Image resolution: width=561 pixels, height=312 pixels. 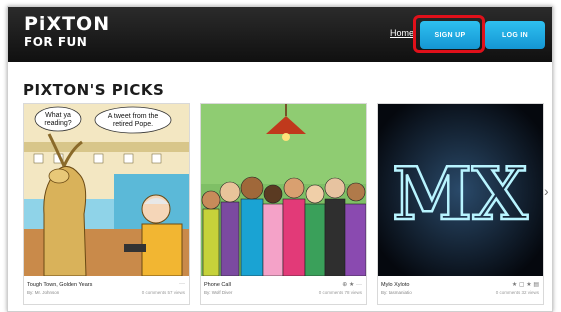 I want to click on bubble-1-line-2: reading?, so click(x=57, y=123).